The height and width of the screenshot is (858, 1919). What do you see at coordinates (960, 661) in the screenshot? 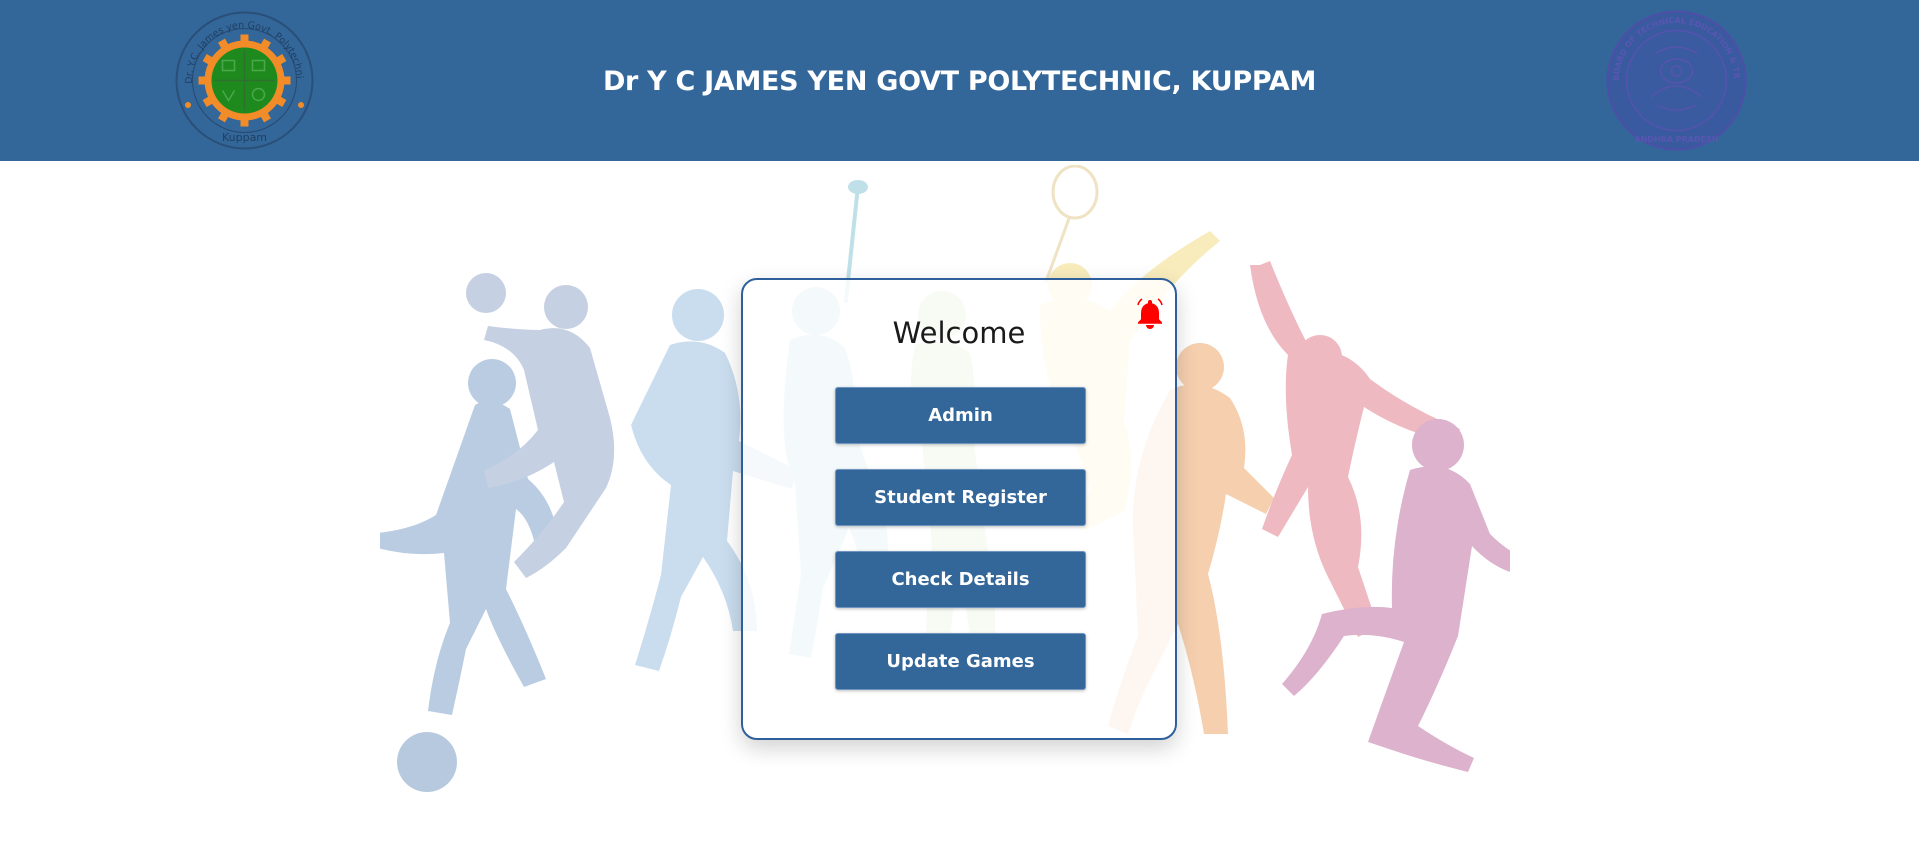
I see `update-games-button: Update Games` at bounding box center [960, 661].